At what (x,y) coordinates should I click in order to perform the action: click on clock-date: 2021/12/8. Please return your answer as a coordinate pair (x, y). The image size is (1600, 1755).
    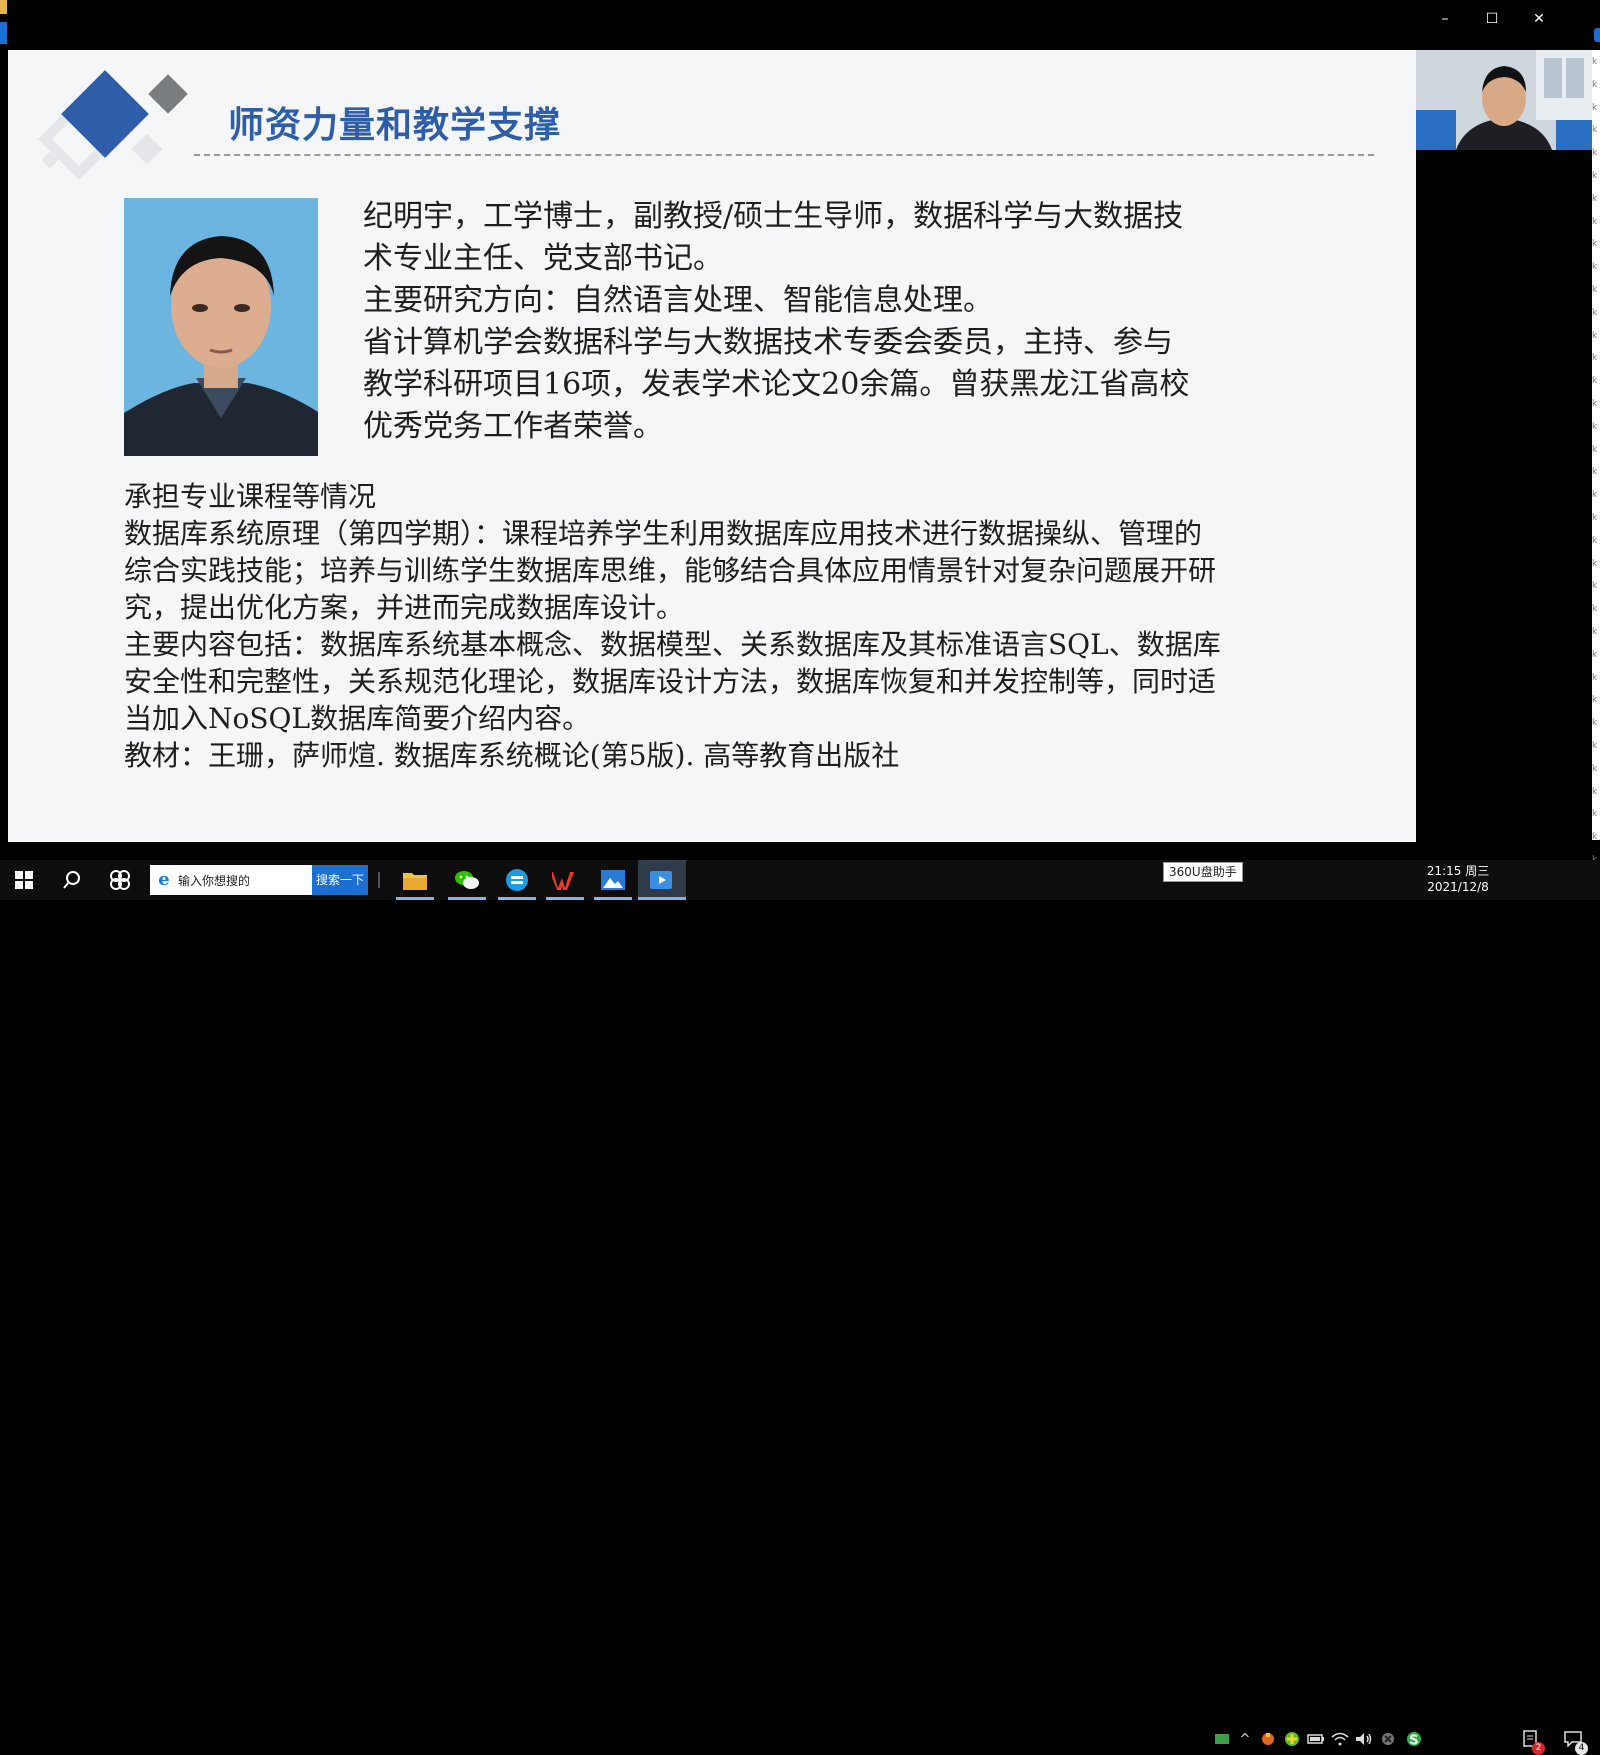
    Looking at the image, I should click on (1458, 887).